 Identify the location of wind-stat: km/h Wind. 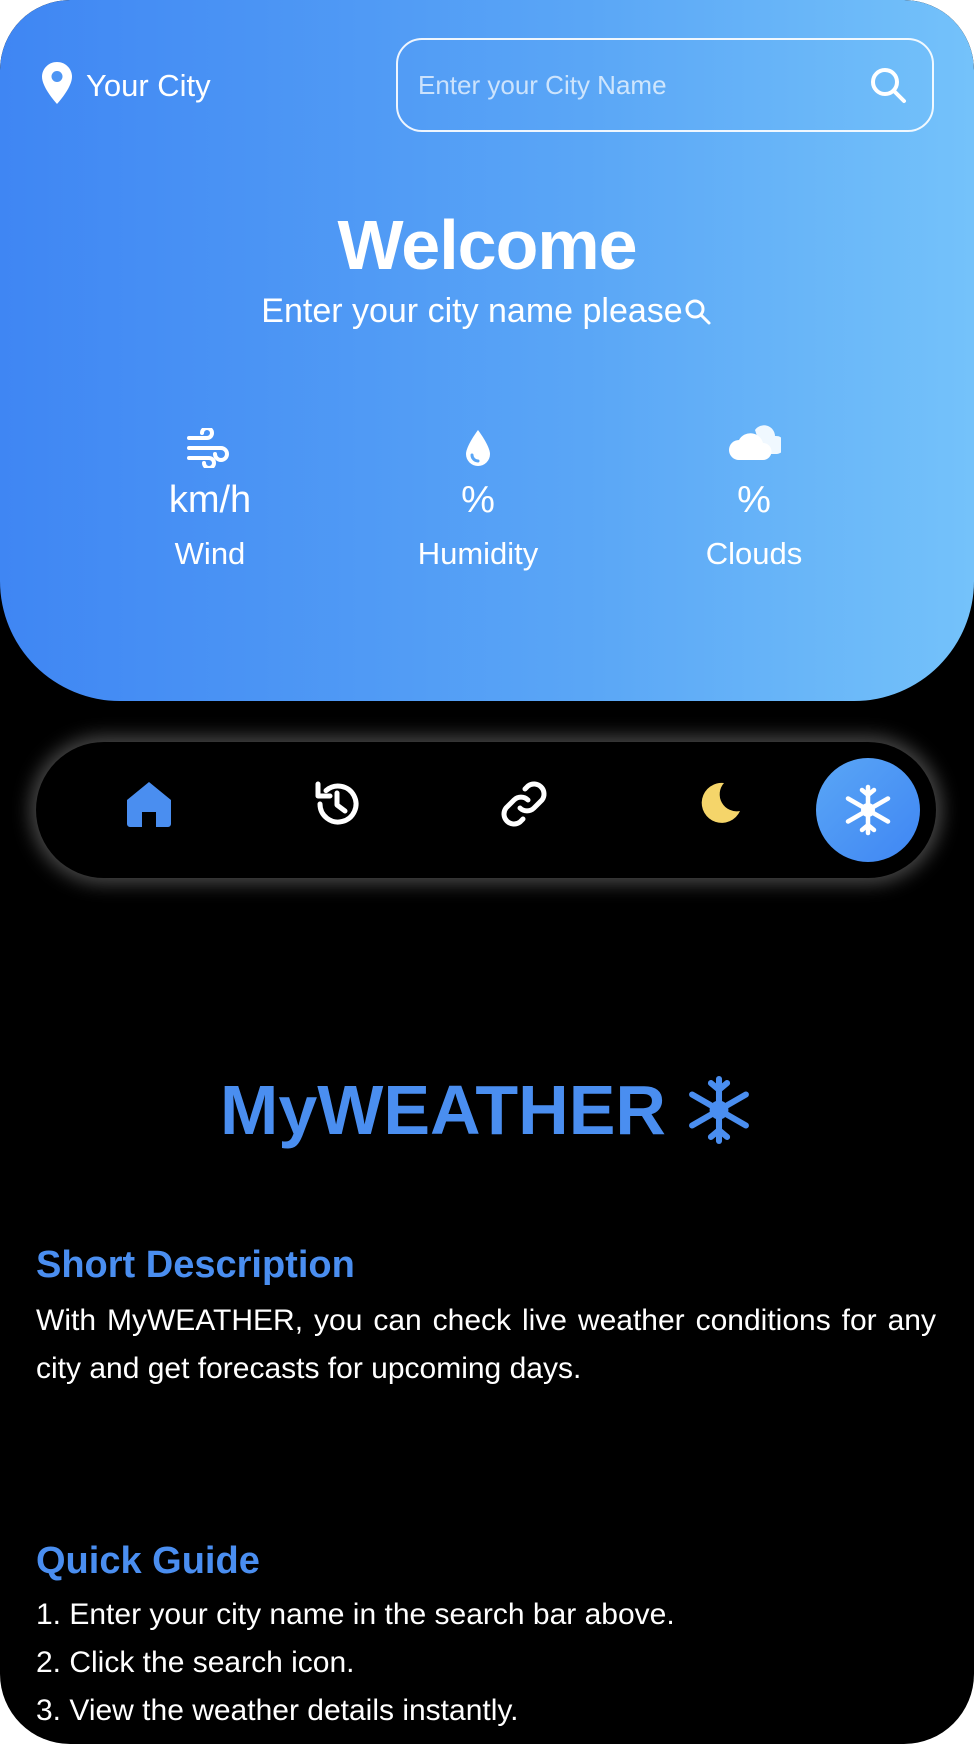
(210, 499).